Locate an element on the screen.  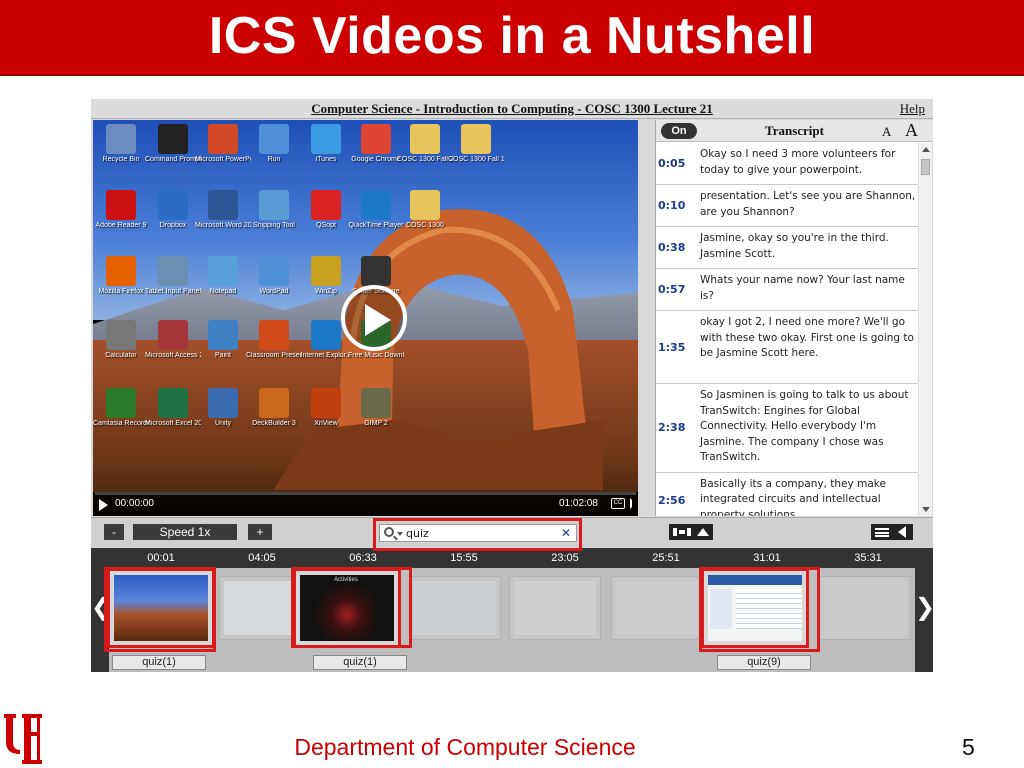
transcript-scrollbar is located at coordinates (925, 329).